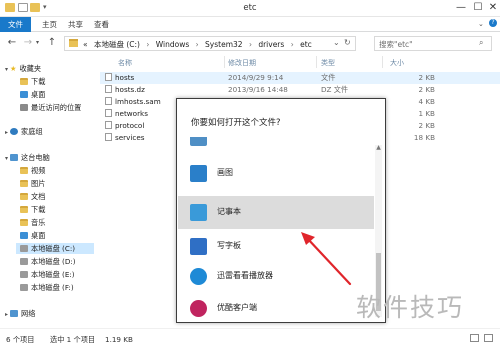  What do you see at coordinates (347, 42) in the screenshot?
I see `refresh-icon: ↻` at bounding box center [347, 42].